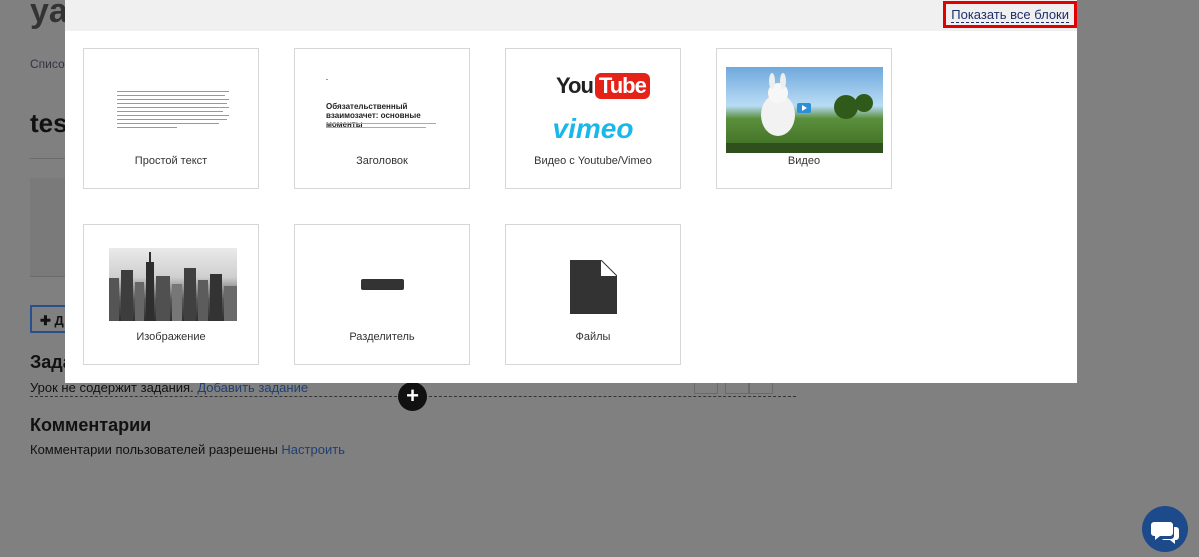 This screenshot has width=1199, height=557. I want to click on comments-status: Комментарии пользователей разрешены, so click(154, 449).